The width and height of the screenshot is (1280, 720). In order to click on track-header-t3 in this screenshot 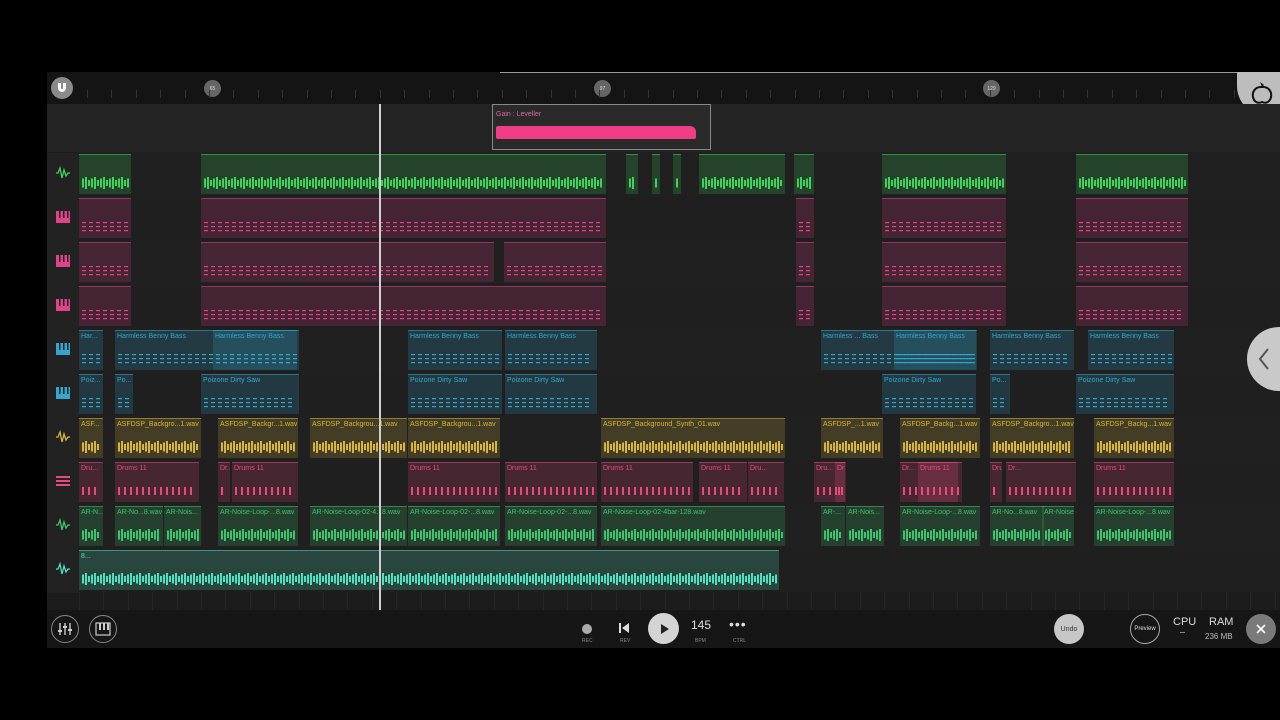, I will do `click(63, 263)`.